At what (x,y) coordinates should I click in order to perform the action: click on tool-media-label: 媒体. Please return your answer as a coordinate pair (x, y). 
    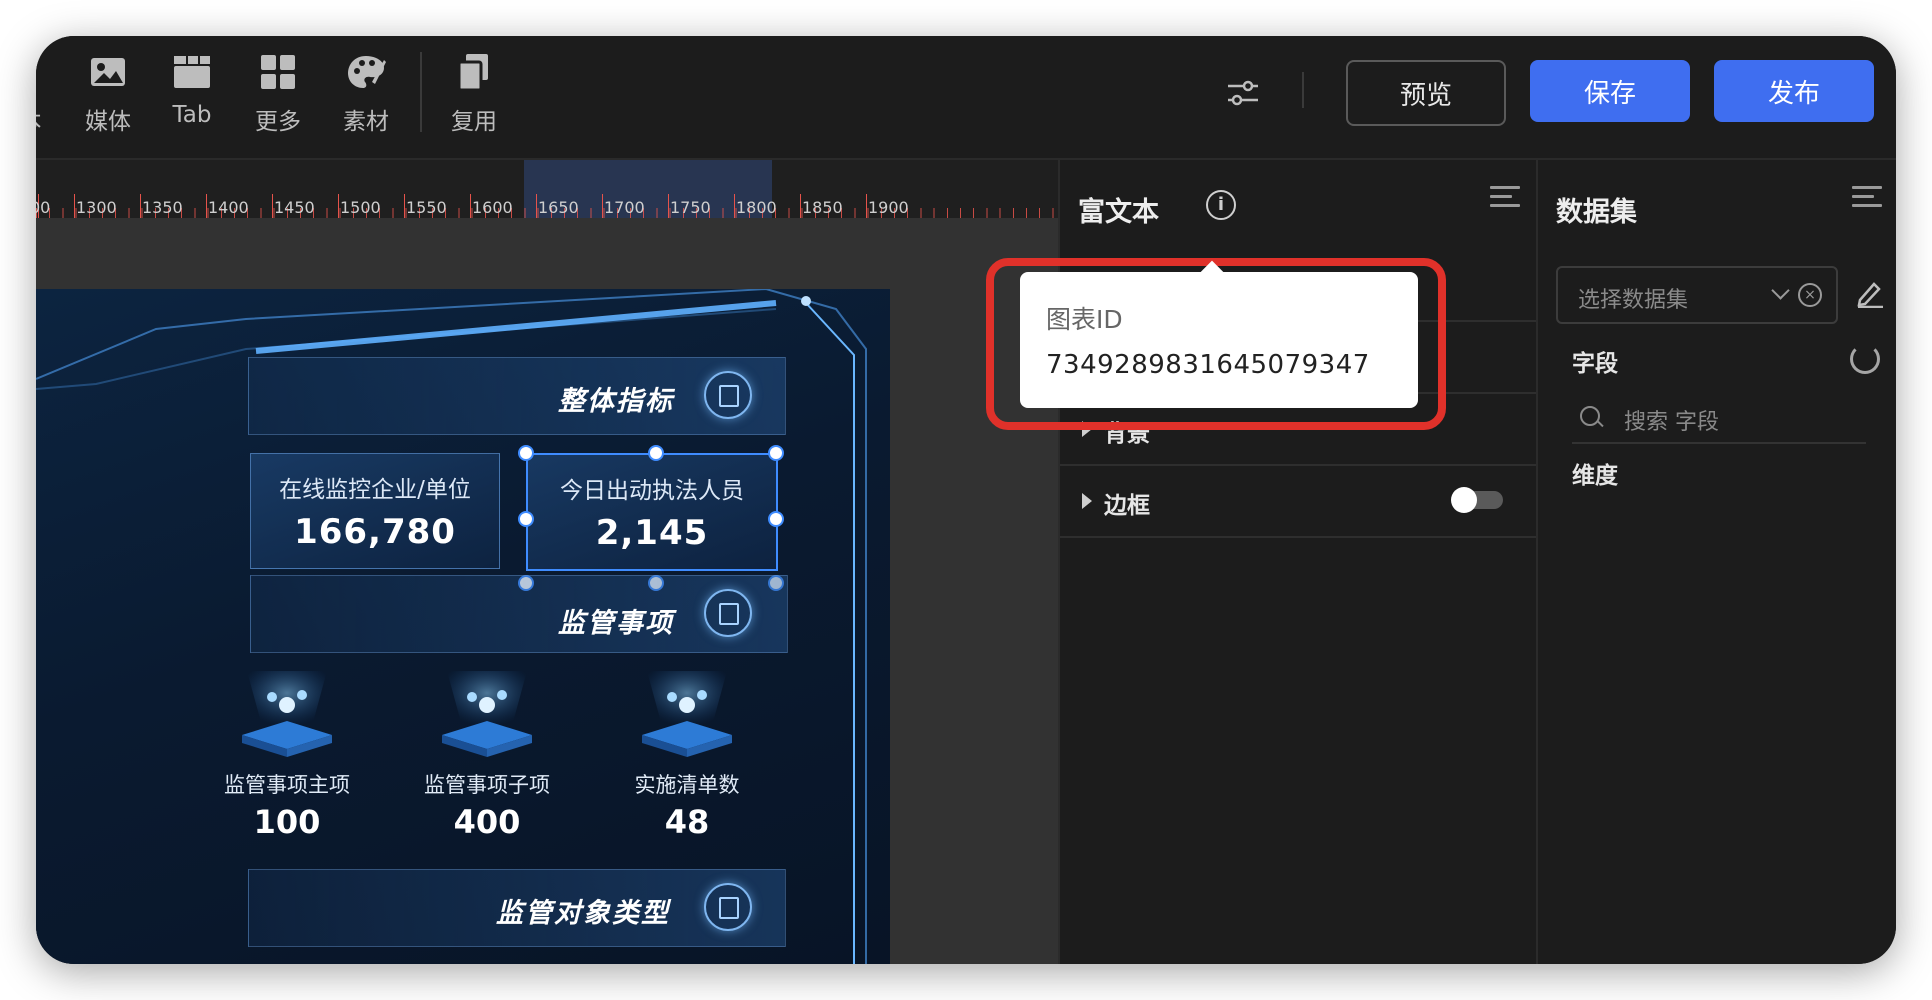
    Looking at the image, I should click on (108, 122).